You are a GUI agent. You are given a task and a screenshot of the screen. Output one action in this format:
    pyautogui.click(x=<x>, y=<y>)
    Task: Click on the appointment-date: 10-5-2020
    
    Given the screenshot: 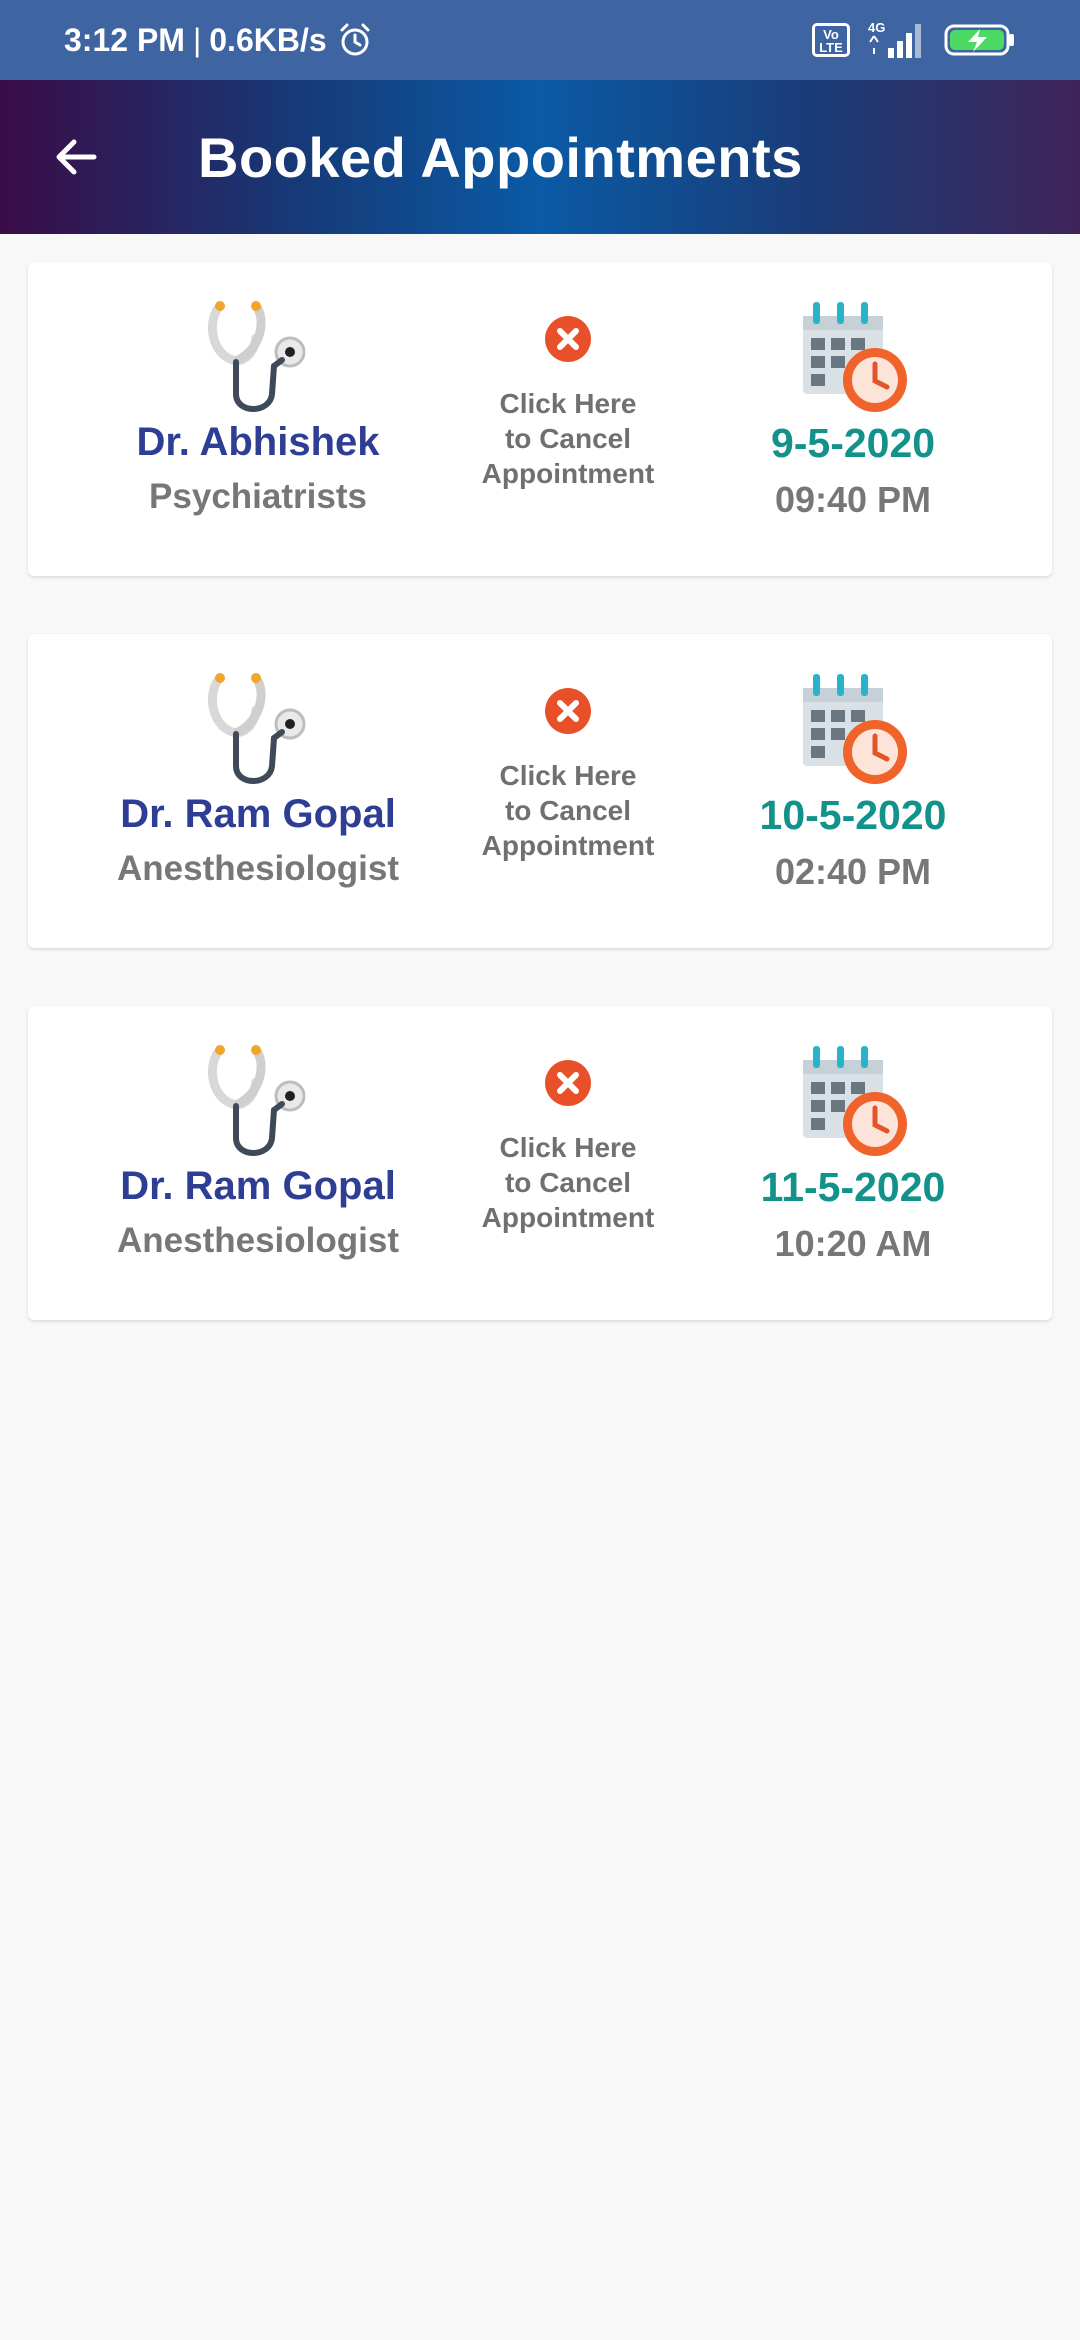 What is the action you would take?
    pyautogui.click(x=853, y=815)
    